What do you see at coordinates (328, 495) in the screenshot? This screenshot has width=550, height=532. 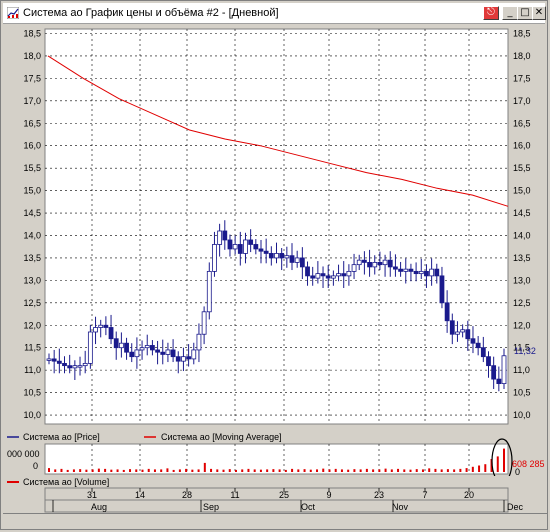 I see `day-label: 9` at bounding box center [328, 495].